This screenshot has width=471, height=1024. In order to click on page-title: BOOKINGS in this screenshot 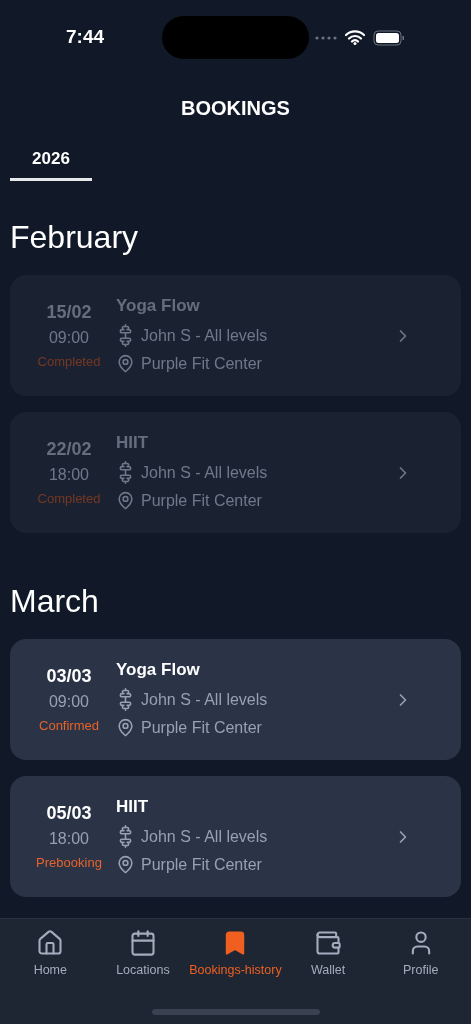, I will do `click(235, 108)`.